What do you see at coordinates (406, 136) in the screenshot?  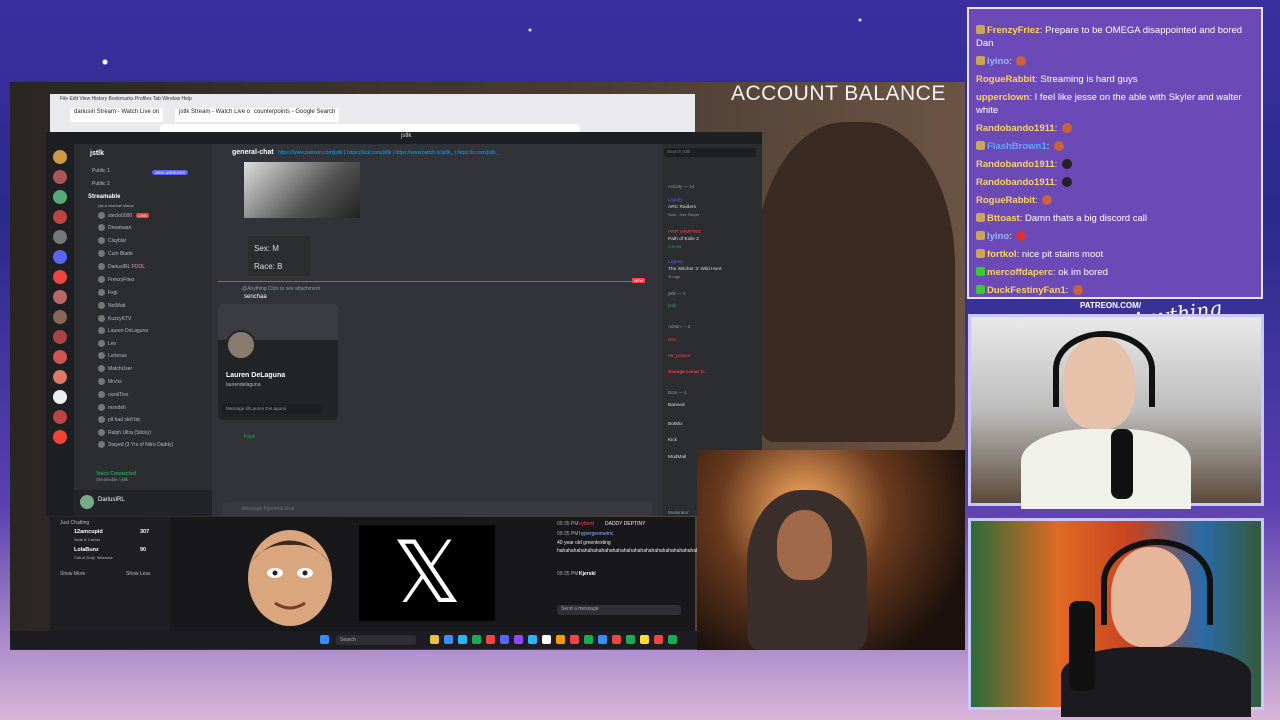 I see `discord-title: jstlk` at bounding box center [406, 136].